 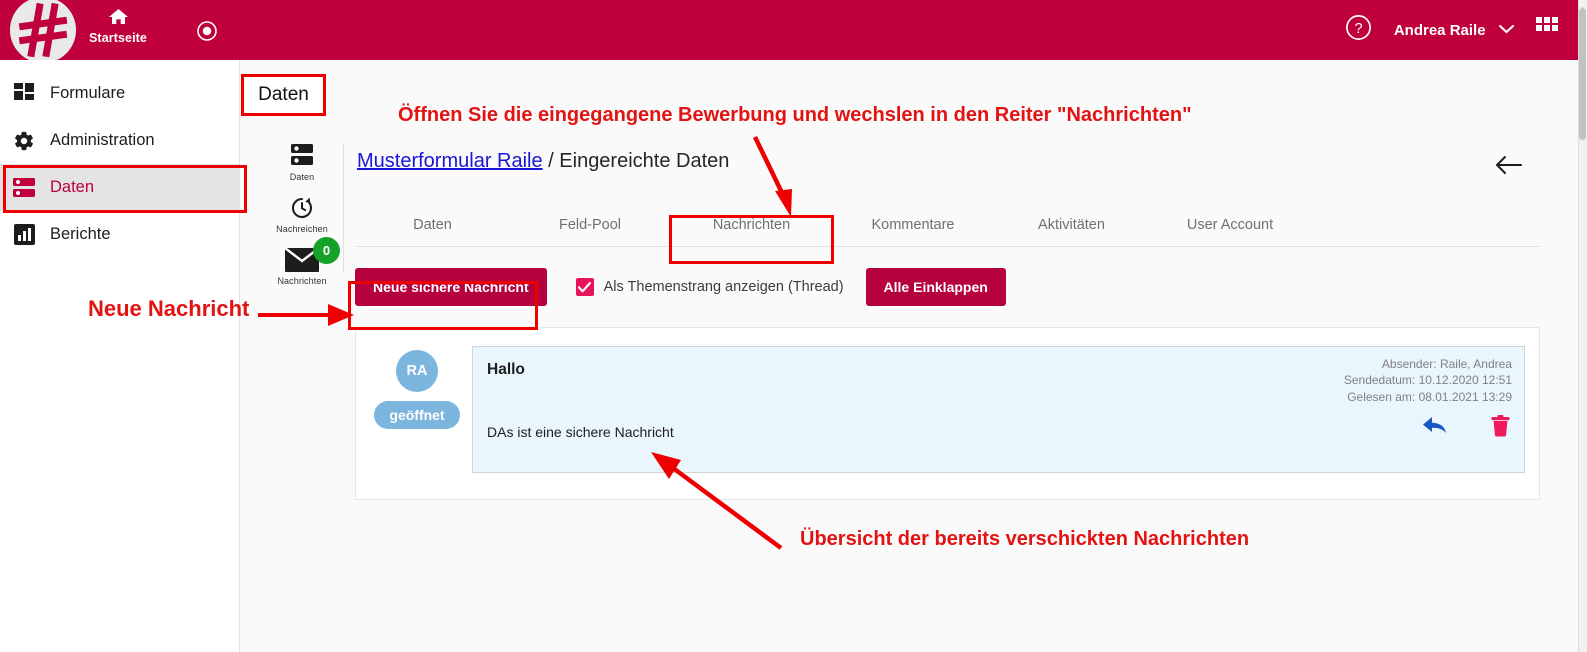 I want to click on rail-item-label: Nachrichten, so click(x=302, y=281).